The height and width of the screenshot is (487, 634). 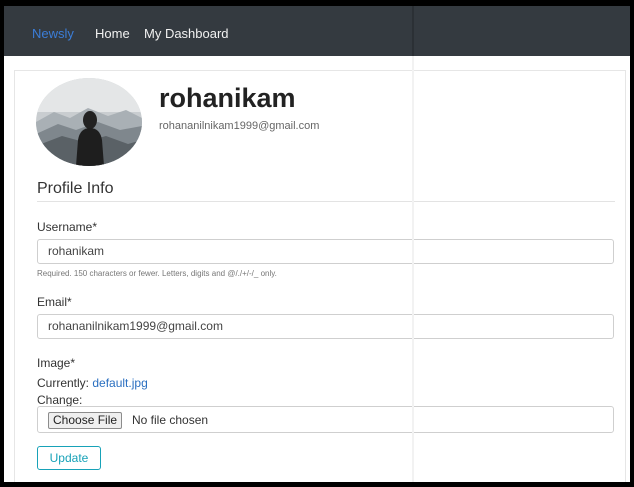 I want to click on current-image-row: Currently: default.jpg, so click(x=92, y=383).